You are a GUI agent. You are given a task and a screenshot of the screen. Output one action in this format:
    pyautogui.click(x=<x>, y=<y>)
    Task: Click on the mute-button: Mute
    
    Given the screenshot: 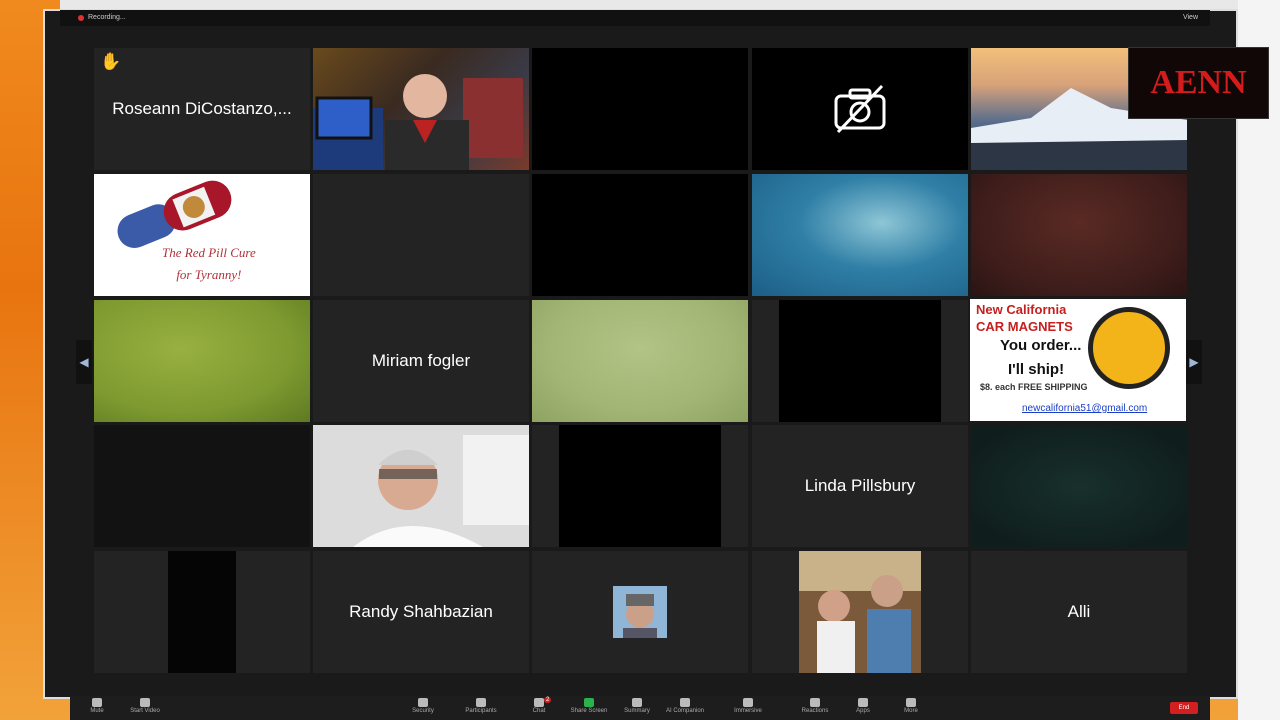 What is the action you would take?
    pyautogui.click(x=97, y=708)
    